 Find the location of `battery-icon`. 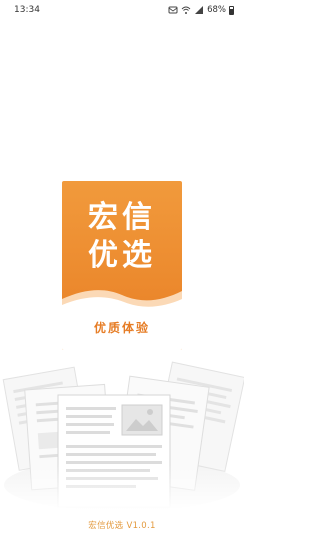

battery-icon is located at coordinates (231, 10).